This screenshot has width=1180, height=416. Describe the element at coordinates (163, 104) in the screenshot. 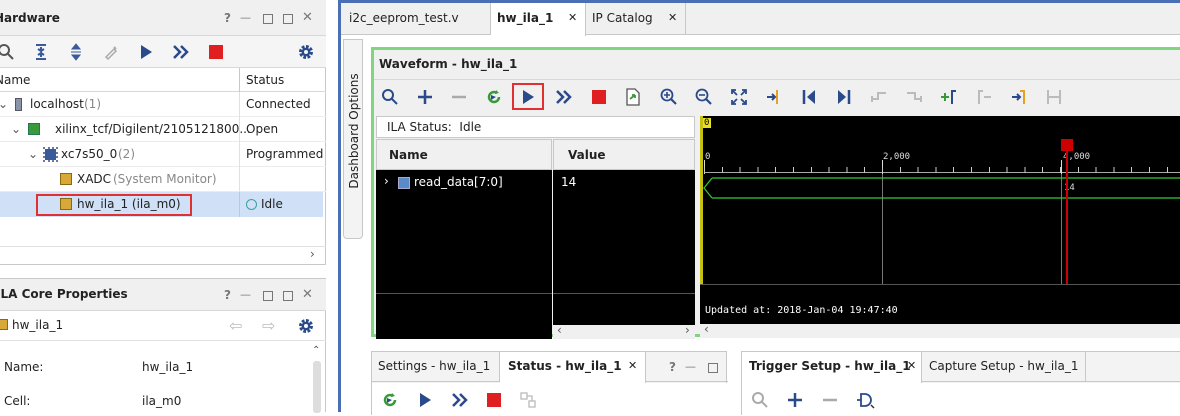

I see `tree-row-localhost: ⌄ localhost (1) Connected` at that location.